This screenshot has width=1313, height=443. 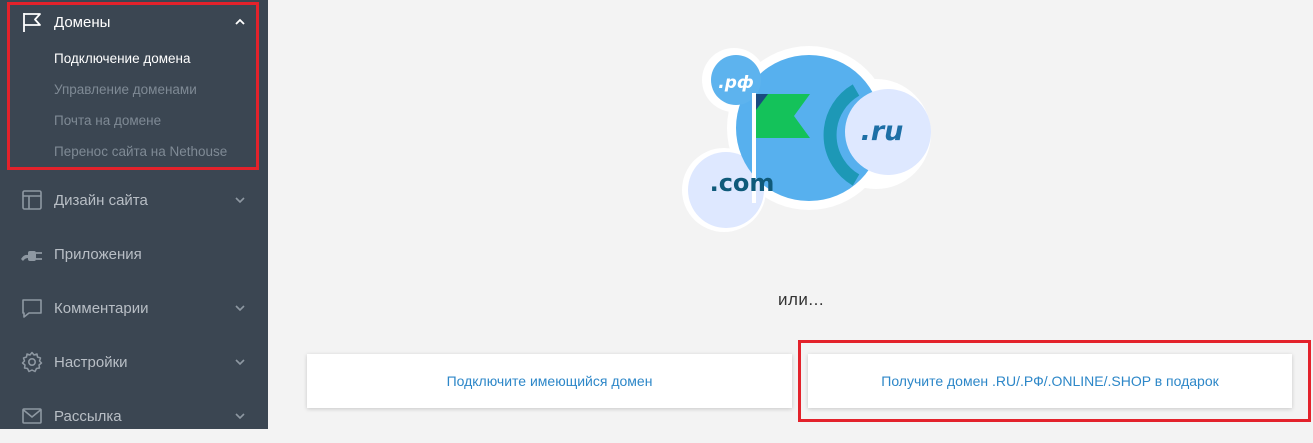 What do you see at coordinates (122, 58) in the screenshot?
I see `sub-item-connect-domain: Подключение домена` at bounding box center [122, 58].